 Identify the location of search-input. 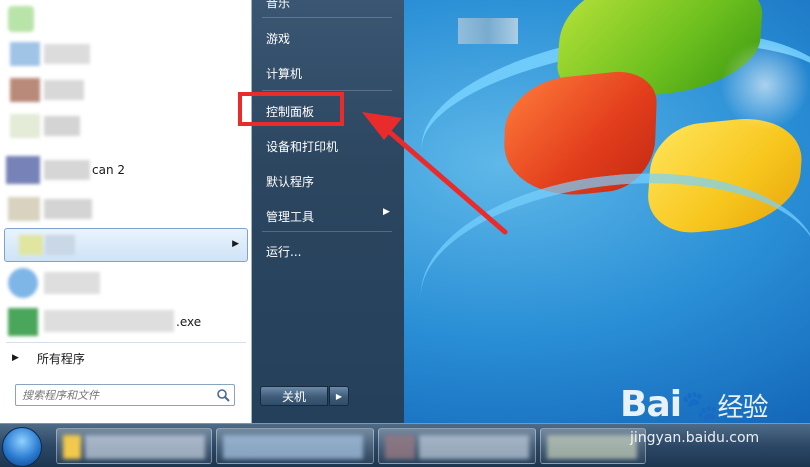
(112, 395).